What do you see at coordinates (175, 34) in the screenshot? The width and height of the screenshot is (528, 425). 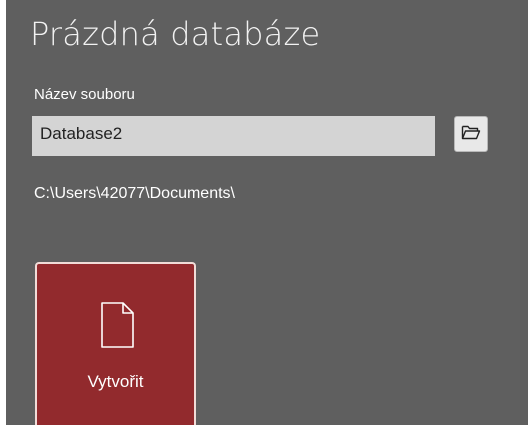 I see `page-title: Prázdná databáze` at bounding box center [175, 34].